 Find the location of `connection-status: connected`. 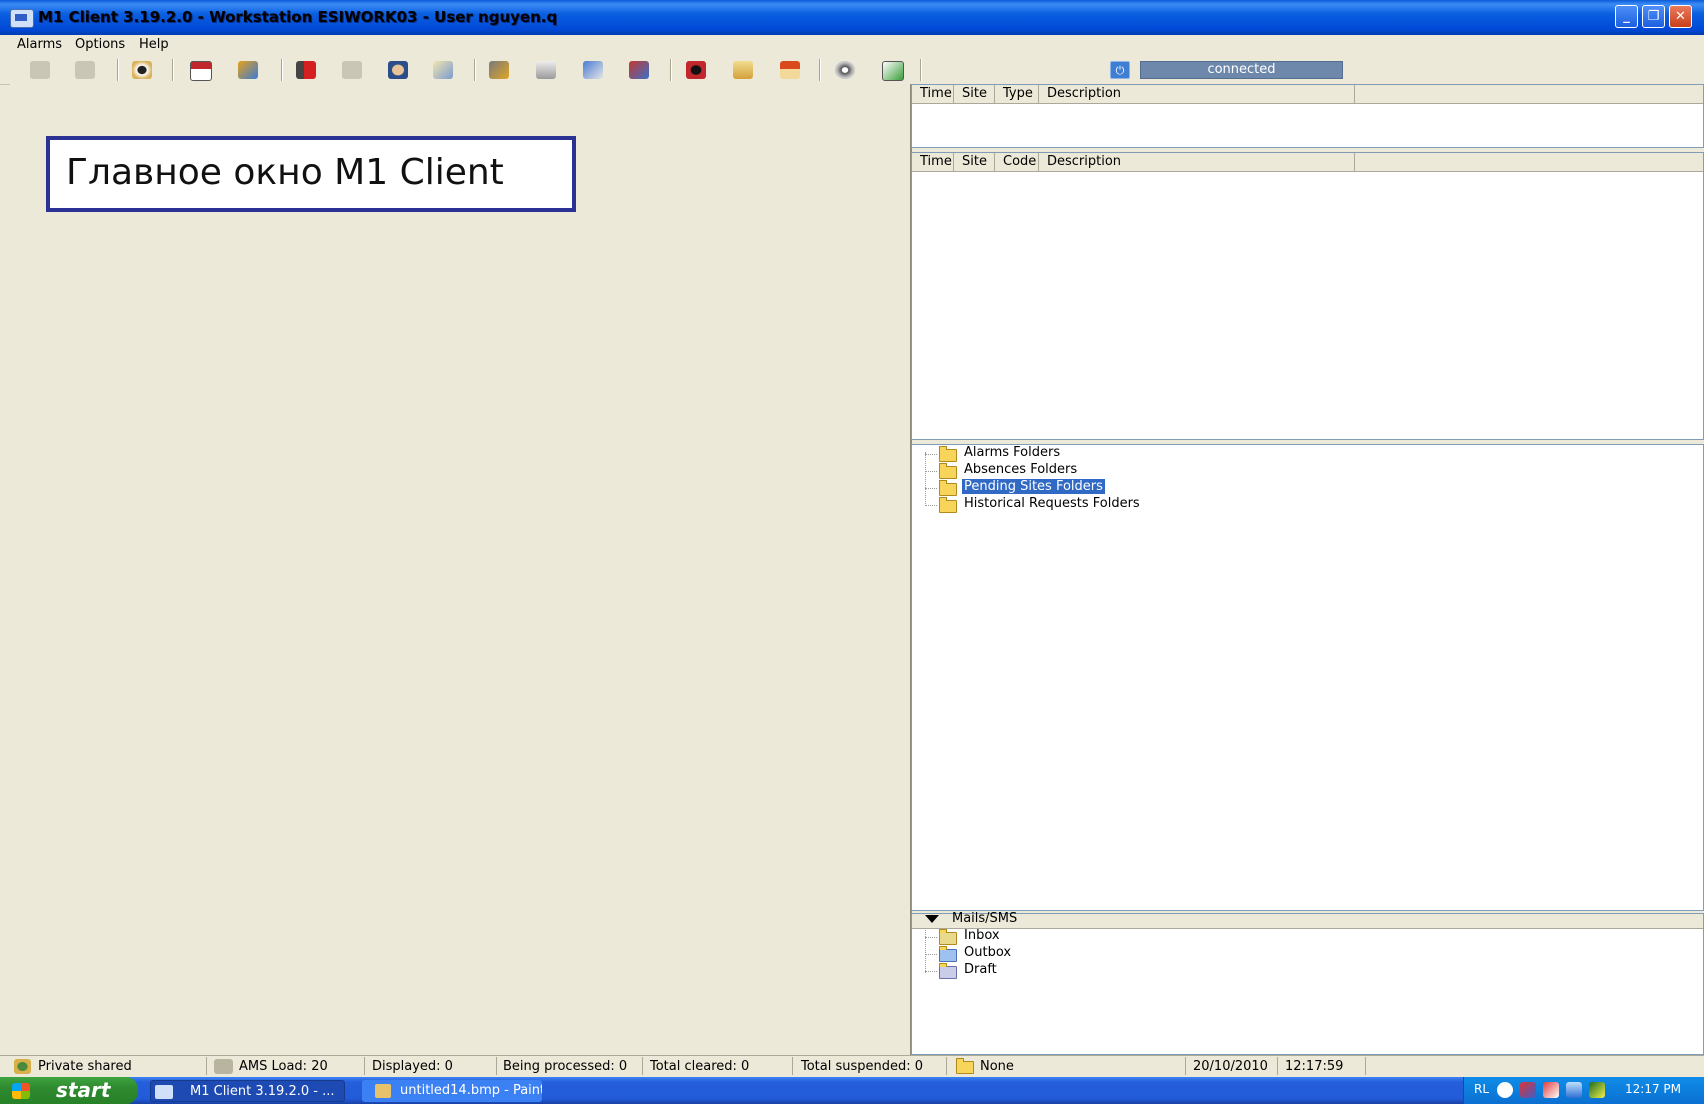

connection-status: connected is located at coordinates (1241, 70).